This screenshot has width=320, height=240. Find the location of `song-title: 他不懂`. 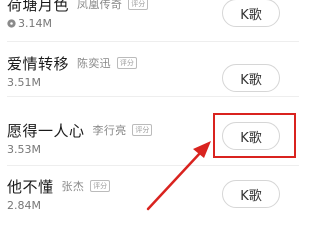

song-title: 他不懂 is located at coordinates (30, 186).